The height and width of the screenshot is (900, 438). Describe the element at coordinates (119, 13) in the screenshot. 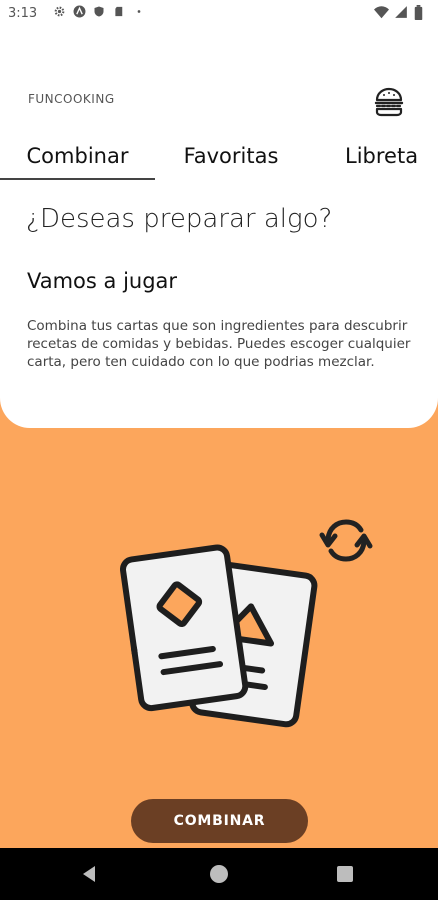

I see `sd-card-icon` at that location.